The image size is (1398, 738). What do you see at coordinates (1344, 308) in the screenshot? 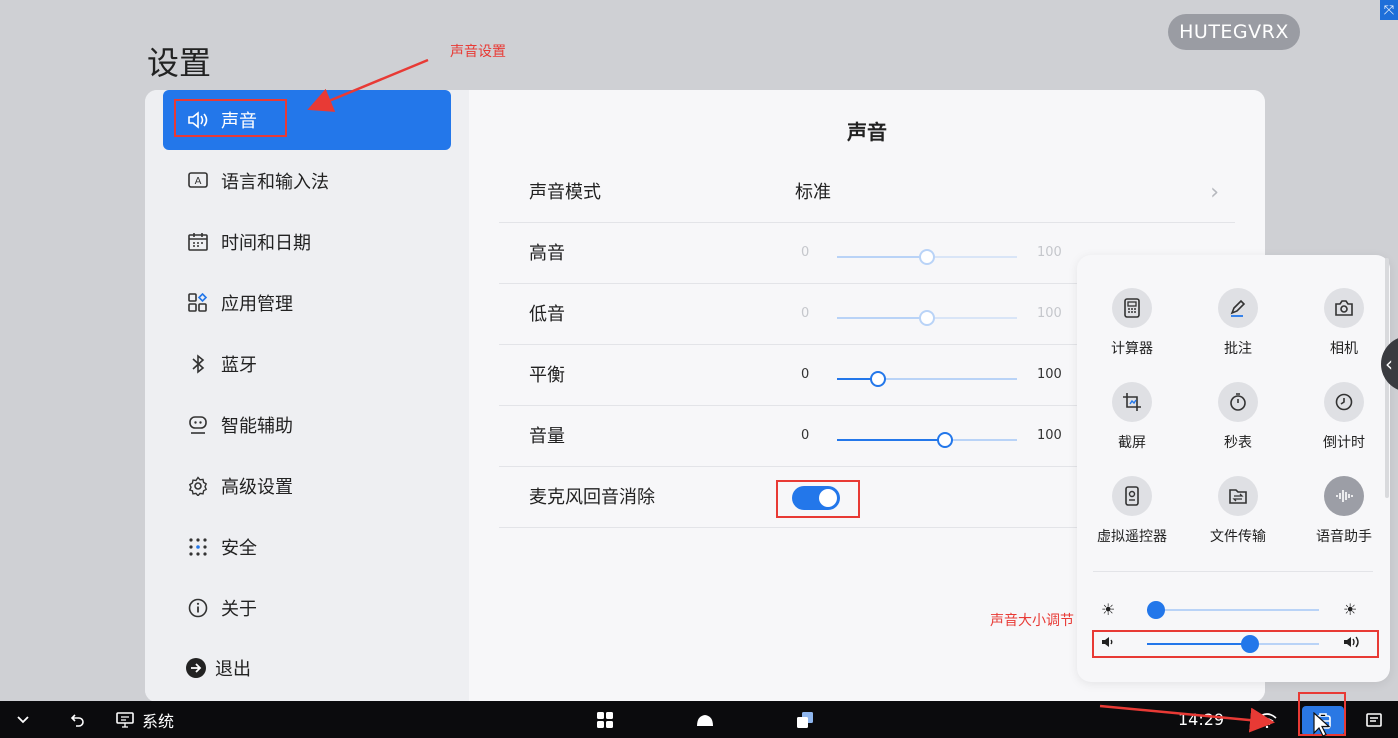
I see `camera-icon` at bounding box center [1344, 308].